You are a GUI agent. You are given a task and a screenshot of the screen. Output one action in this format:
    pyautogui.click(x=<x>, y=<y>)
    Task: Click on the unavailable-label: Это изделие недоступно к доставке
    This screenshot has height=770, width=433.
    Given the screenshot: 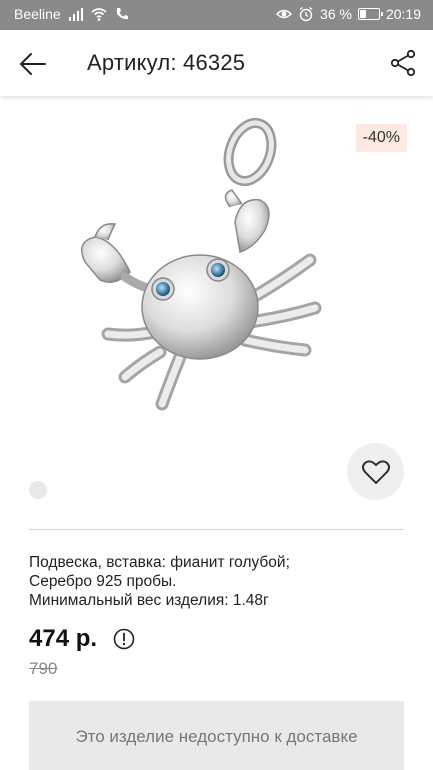 What is the action you would take?
    pyautogui.click(x=216, y=736)
    